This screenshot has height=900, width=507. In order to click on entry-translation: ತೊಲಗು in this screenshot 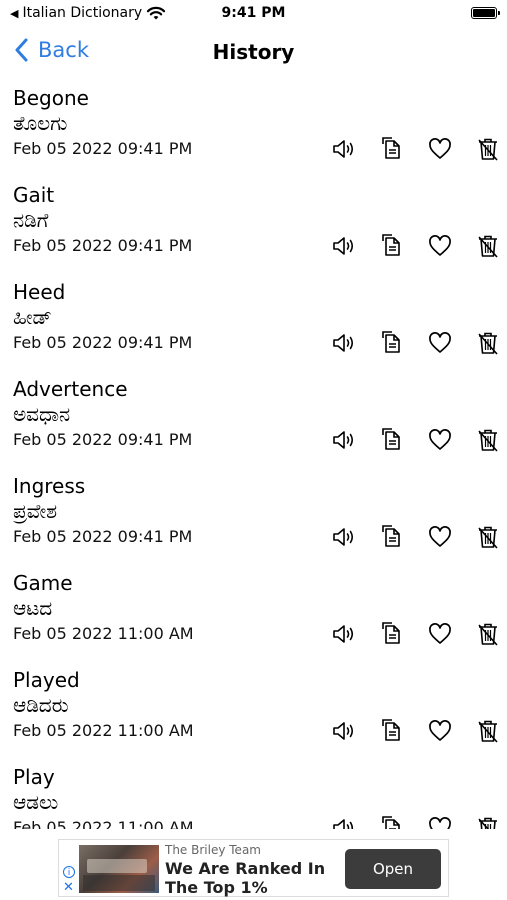, I will do `click(40, 123)`.